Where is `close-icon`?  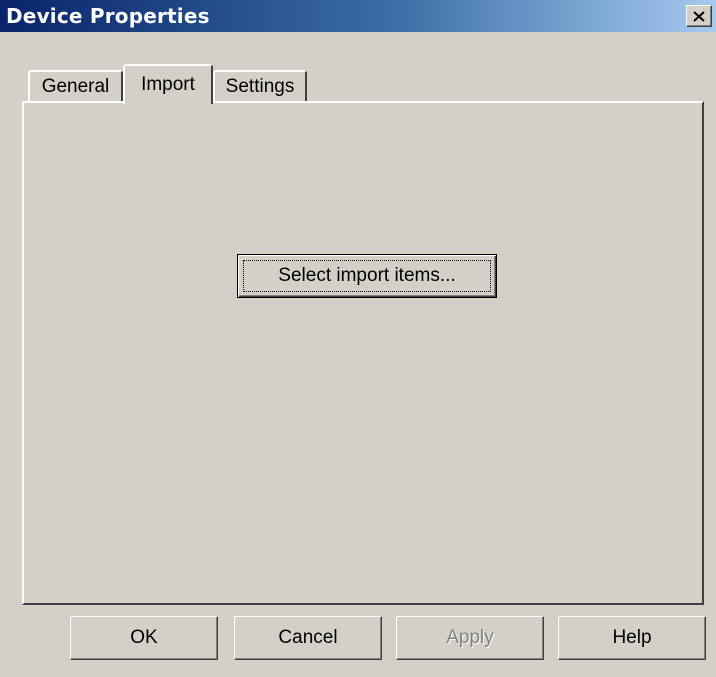
close-icon is located at coordinates (699, 16).